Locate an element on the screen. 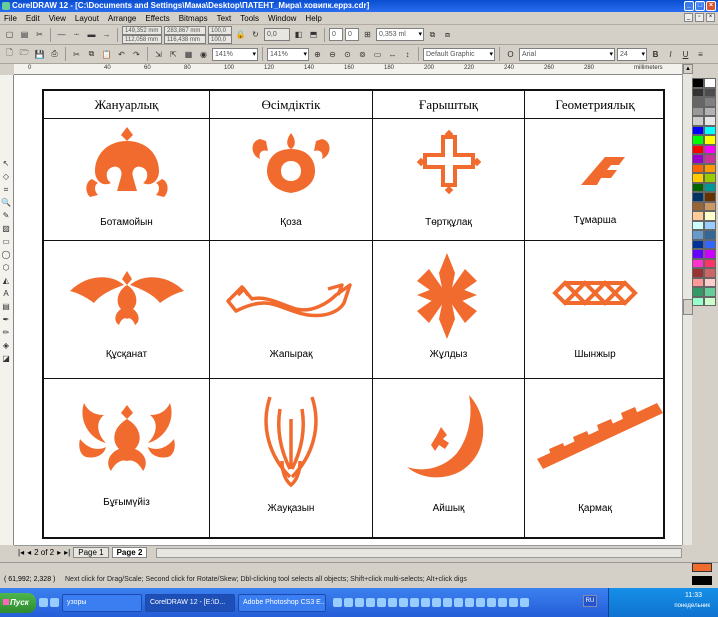  minimize-button: _ is located at coordinates (689, 6).